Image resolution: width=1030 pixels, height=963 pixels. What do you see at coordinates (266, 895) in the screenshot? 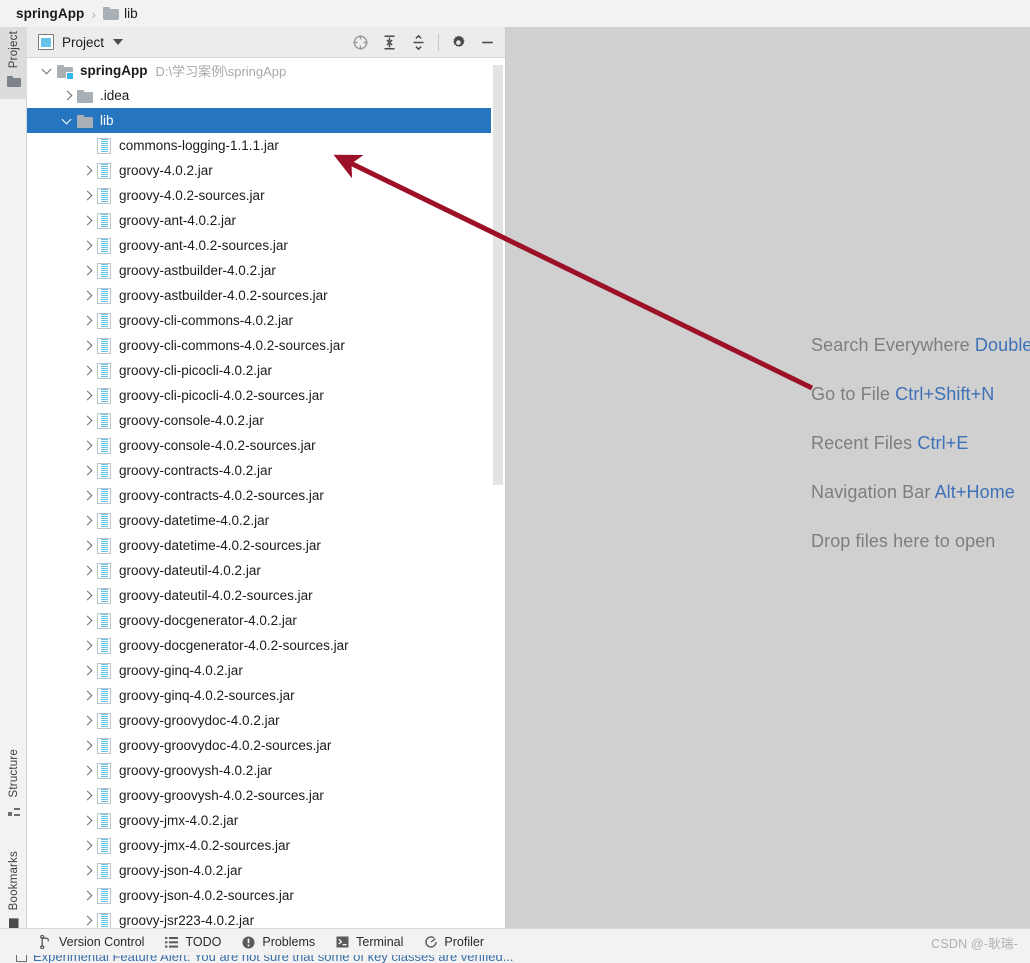
I see `tree-row: groovy-json-4.0.2-sources.jar` at bounding box center [266, 895].